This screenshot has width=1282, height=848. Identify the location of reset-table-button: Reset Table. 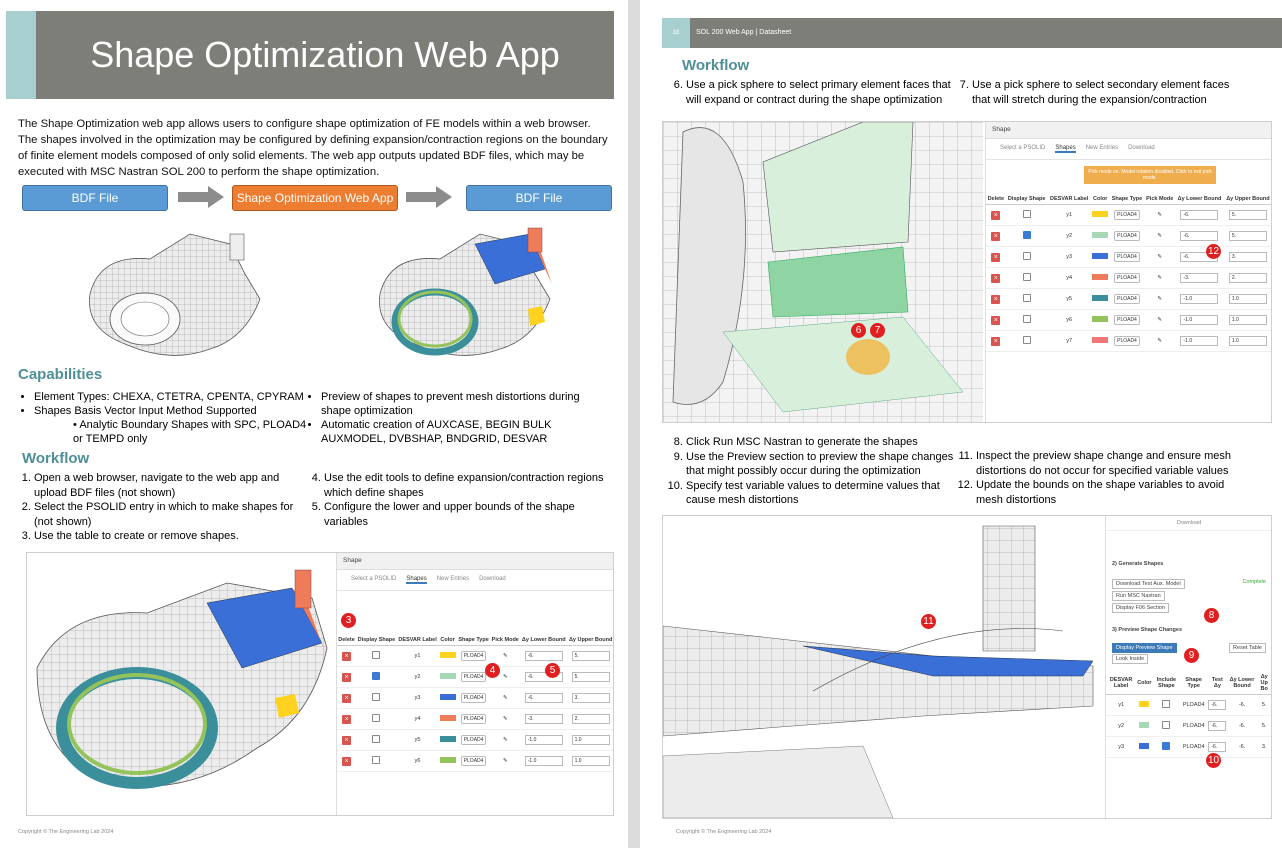
(1247, 648).